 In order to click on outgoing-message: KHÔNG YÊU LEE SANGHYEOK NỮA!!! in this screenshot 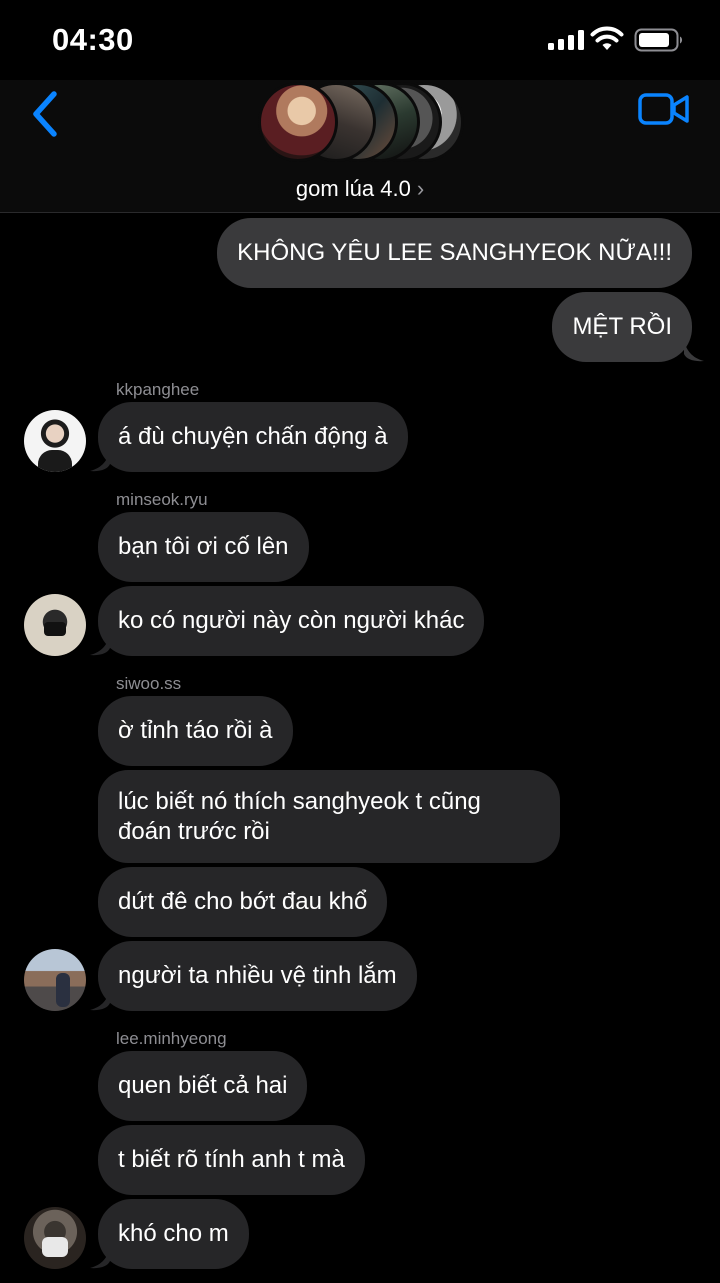, I will do `click(454, 253)`.